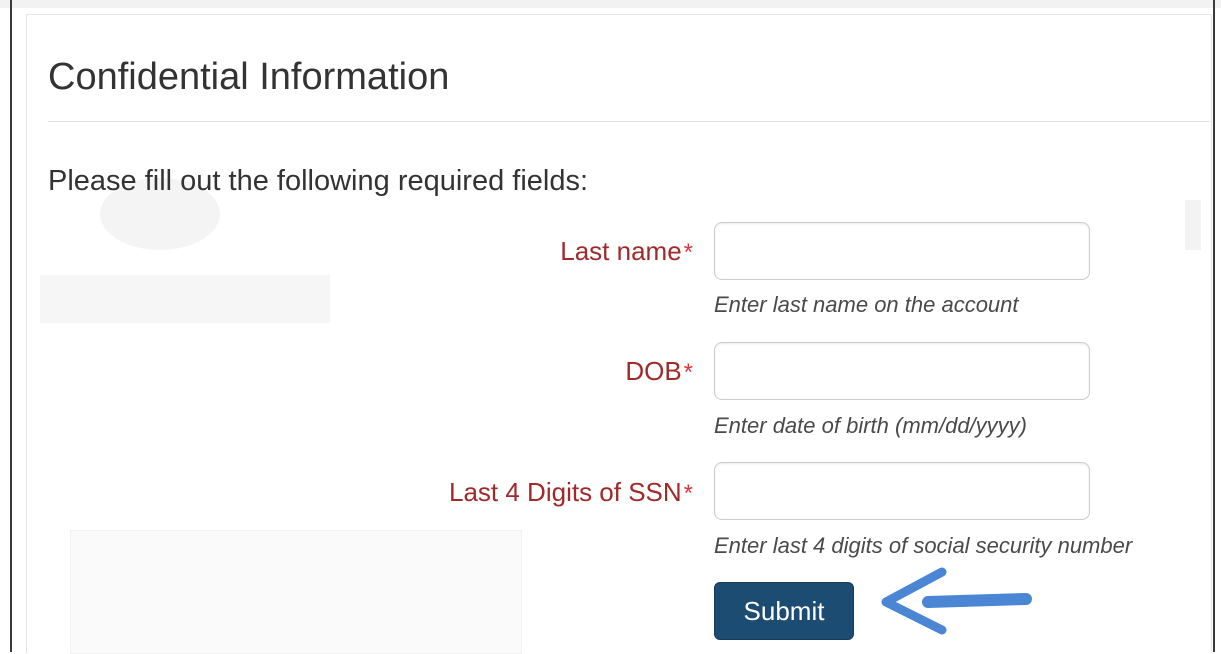 The height and width of the screenshot is (654, 1221). I want to click on top-bar, so click(610, 4).